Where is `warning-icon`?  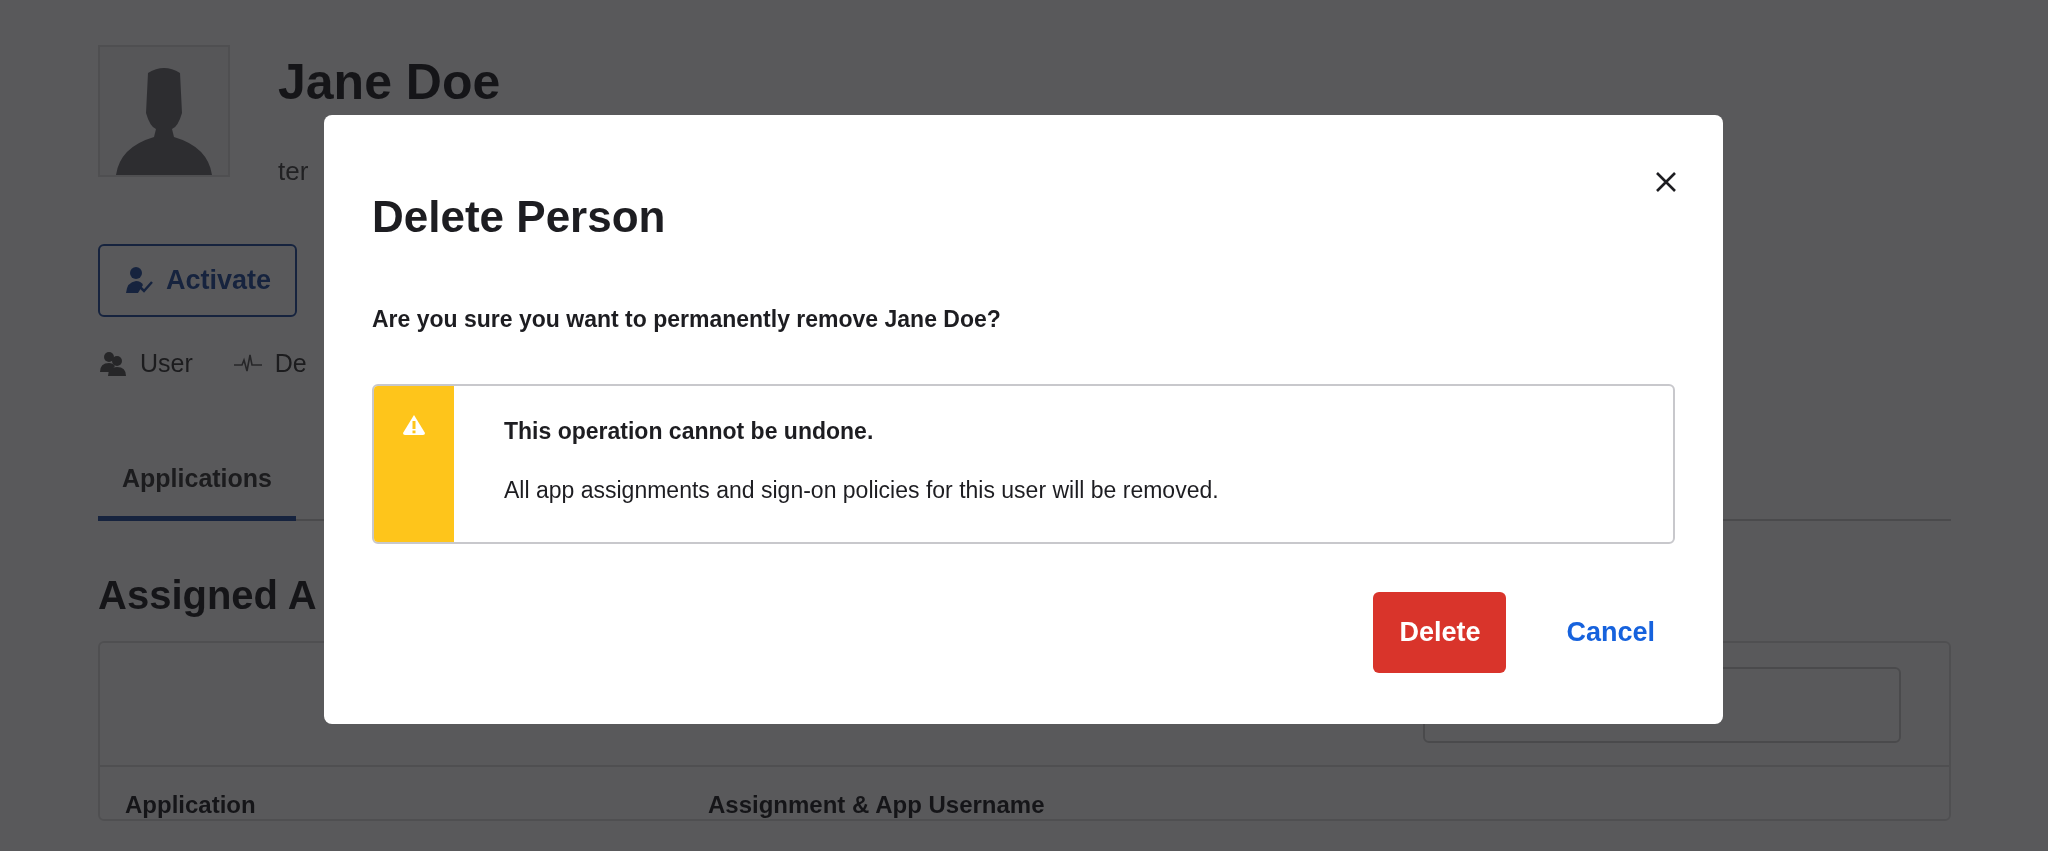 warning-icon is located at coordinates (414, 425).